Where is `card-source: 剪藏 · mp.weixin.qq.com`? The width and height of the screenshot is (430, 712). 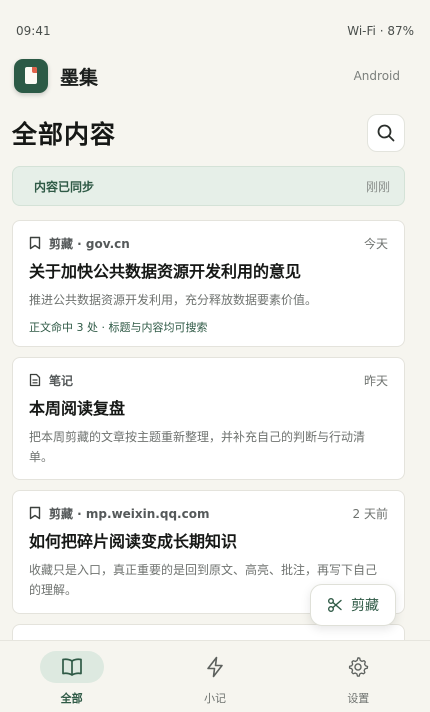
card-source: 剪藏 · mp.weixin.qq.com is located at coordinates (129, 513).